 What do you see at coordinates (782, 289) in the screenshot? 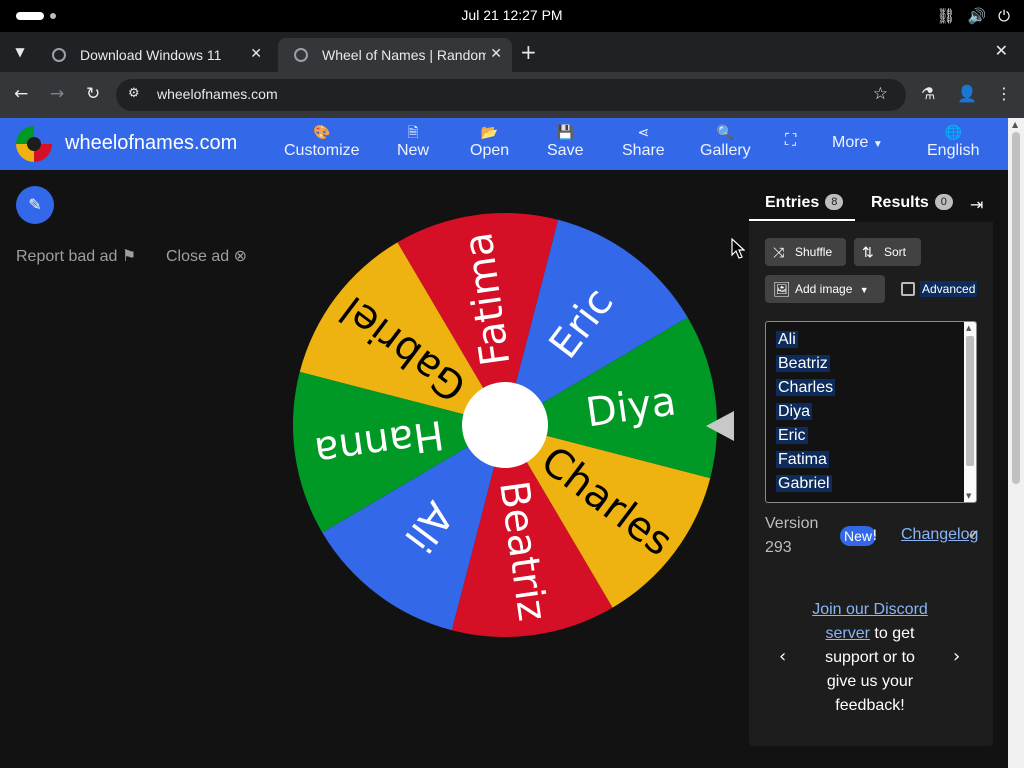
I see `image-icon: 🖼` at bounding box center [782, 289].